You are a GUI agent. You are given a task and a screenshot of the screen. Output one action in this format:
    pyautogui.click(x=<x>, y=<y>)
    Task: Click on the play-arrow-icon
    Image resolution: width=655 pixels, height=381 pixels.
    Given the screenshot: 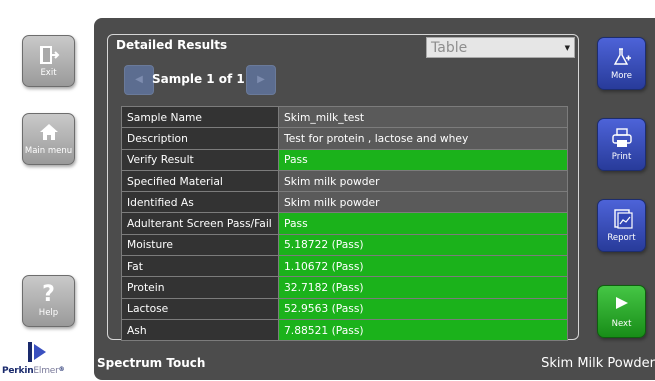 What is the action you would take?
    pyautogui.click(x=621, y=305)
    